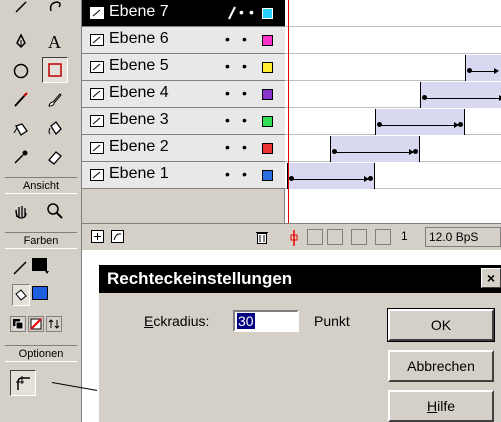 The image size is (501, 422). I want to click on add-layer-icon, so click(98, 237).